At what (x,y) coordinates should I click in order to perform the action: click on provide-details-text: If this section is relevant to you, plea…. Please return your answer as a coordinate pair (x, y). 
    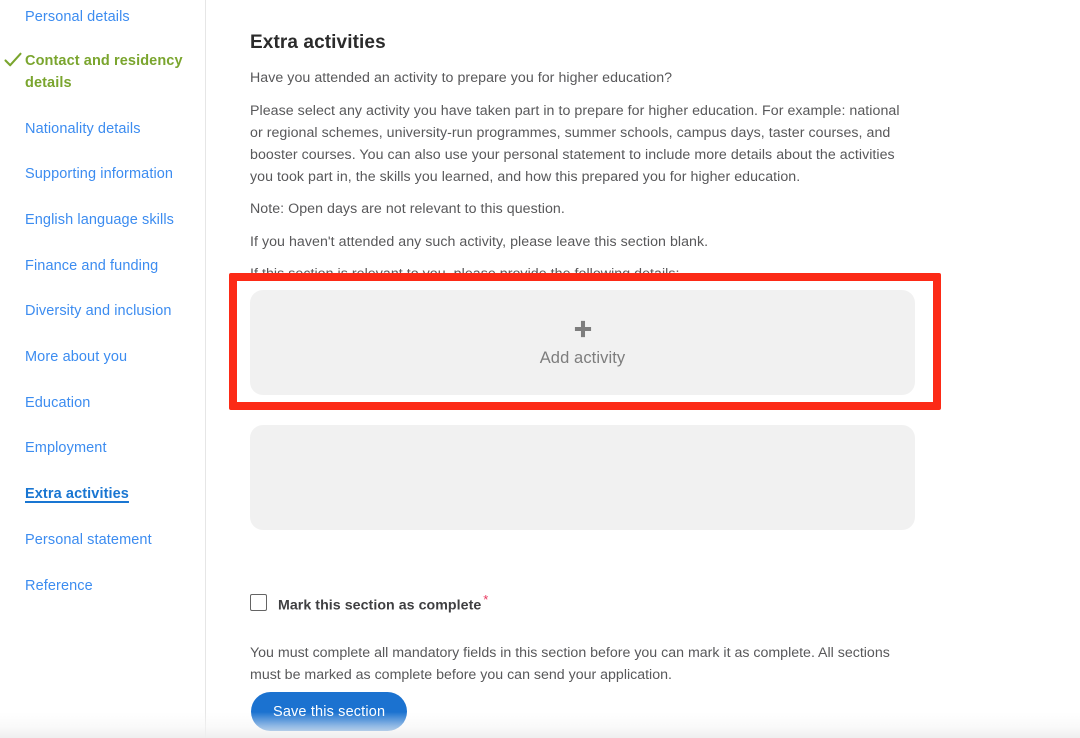
    Looking at the image, I should click on (465, 274).